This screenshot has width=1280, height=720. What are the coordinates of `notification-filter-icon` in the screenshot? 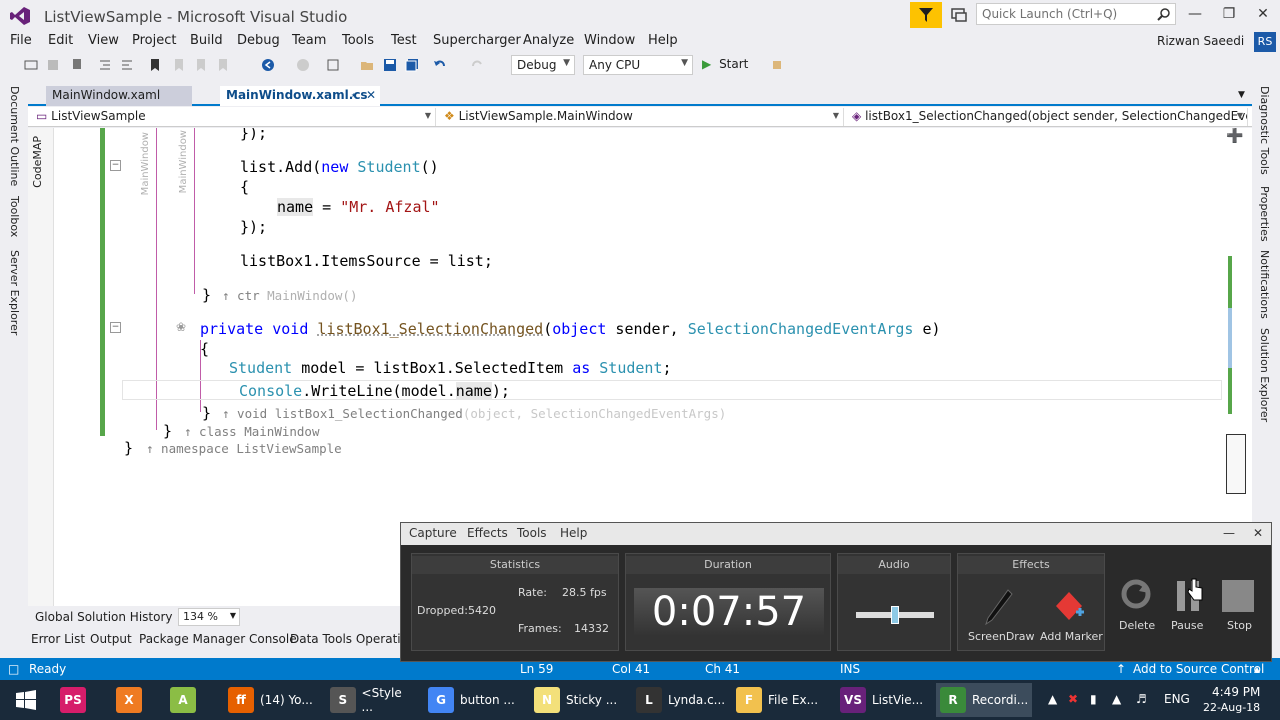 It's located at (926, 15).